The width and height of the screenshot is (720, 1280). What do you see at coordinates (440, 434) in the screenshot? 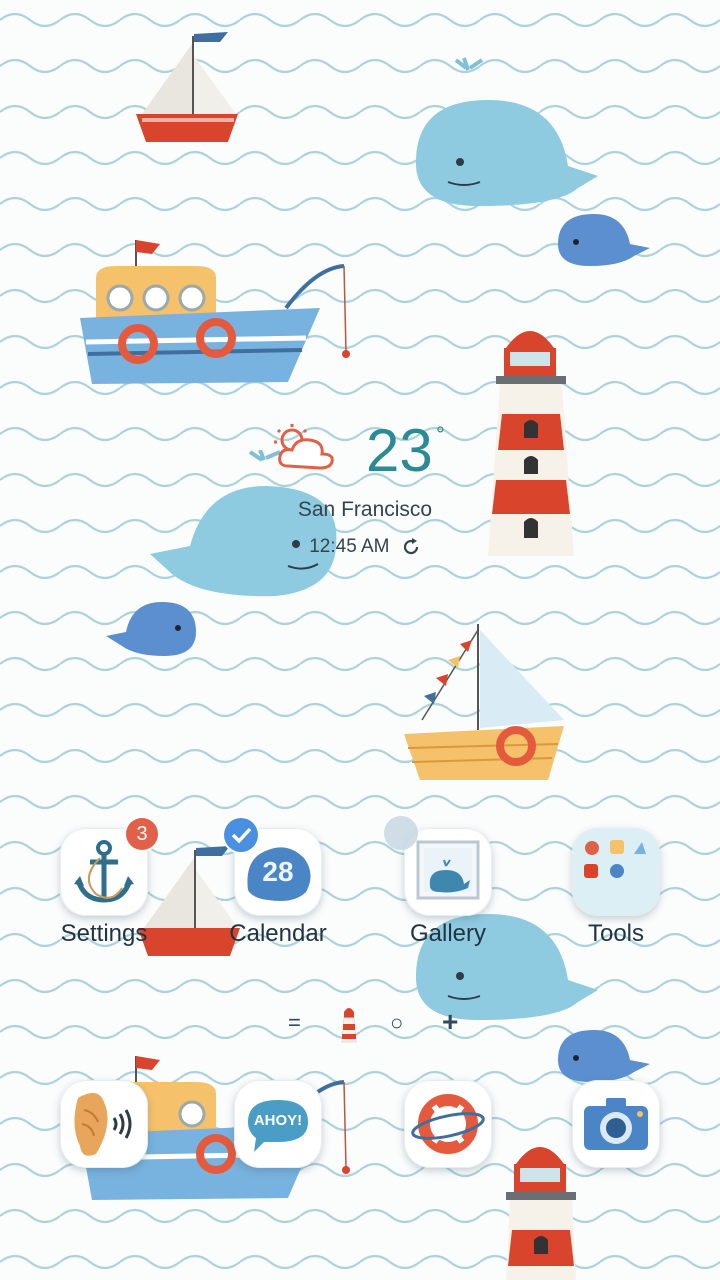
I see `degree-symbol: °` at bounding box center [440, 434].